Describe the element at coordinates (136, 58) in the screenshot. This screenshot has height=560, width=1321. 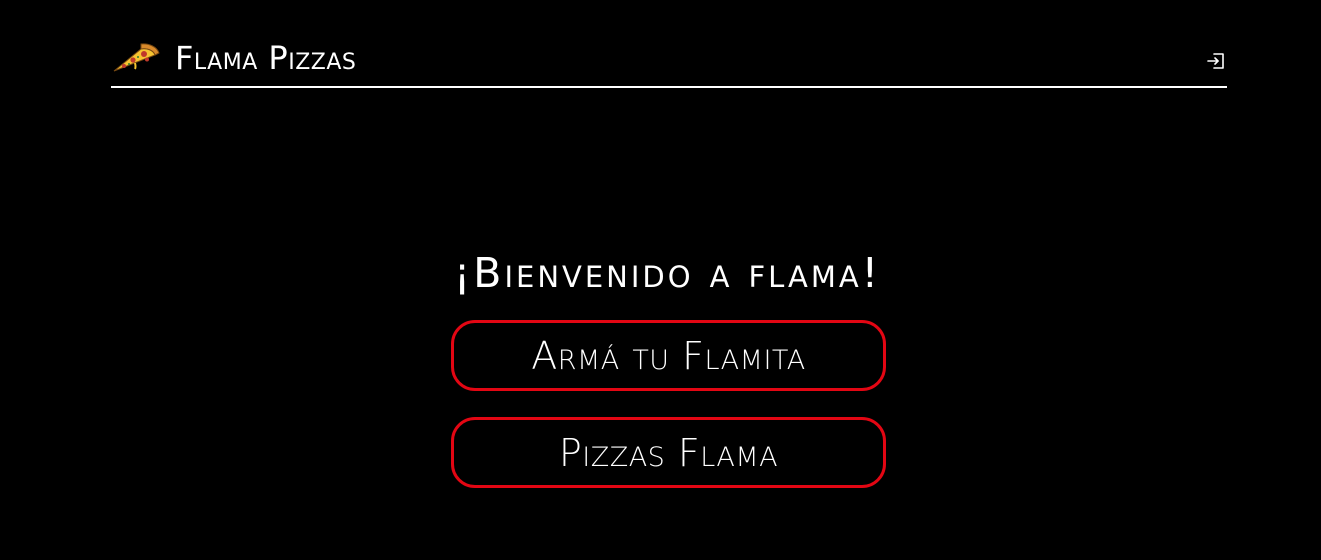
I see `pizza-slice-icon` at that location.